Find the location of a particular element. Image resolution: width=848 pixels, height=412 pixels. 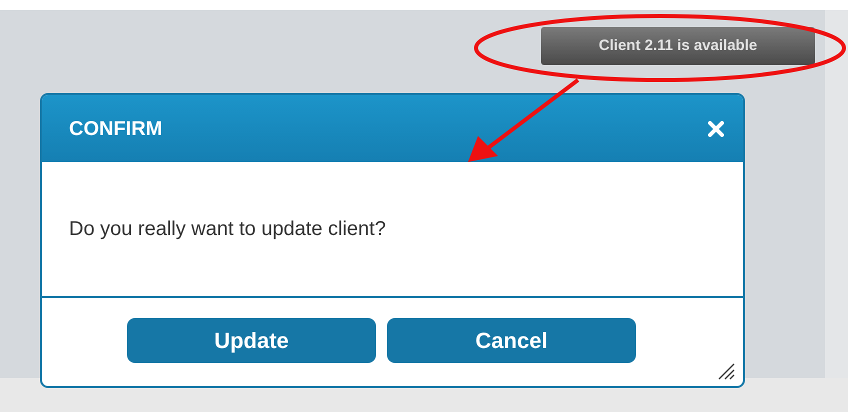

dialog-message: Do you really want to update client? is located at coordinates (227, 229).